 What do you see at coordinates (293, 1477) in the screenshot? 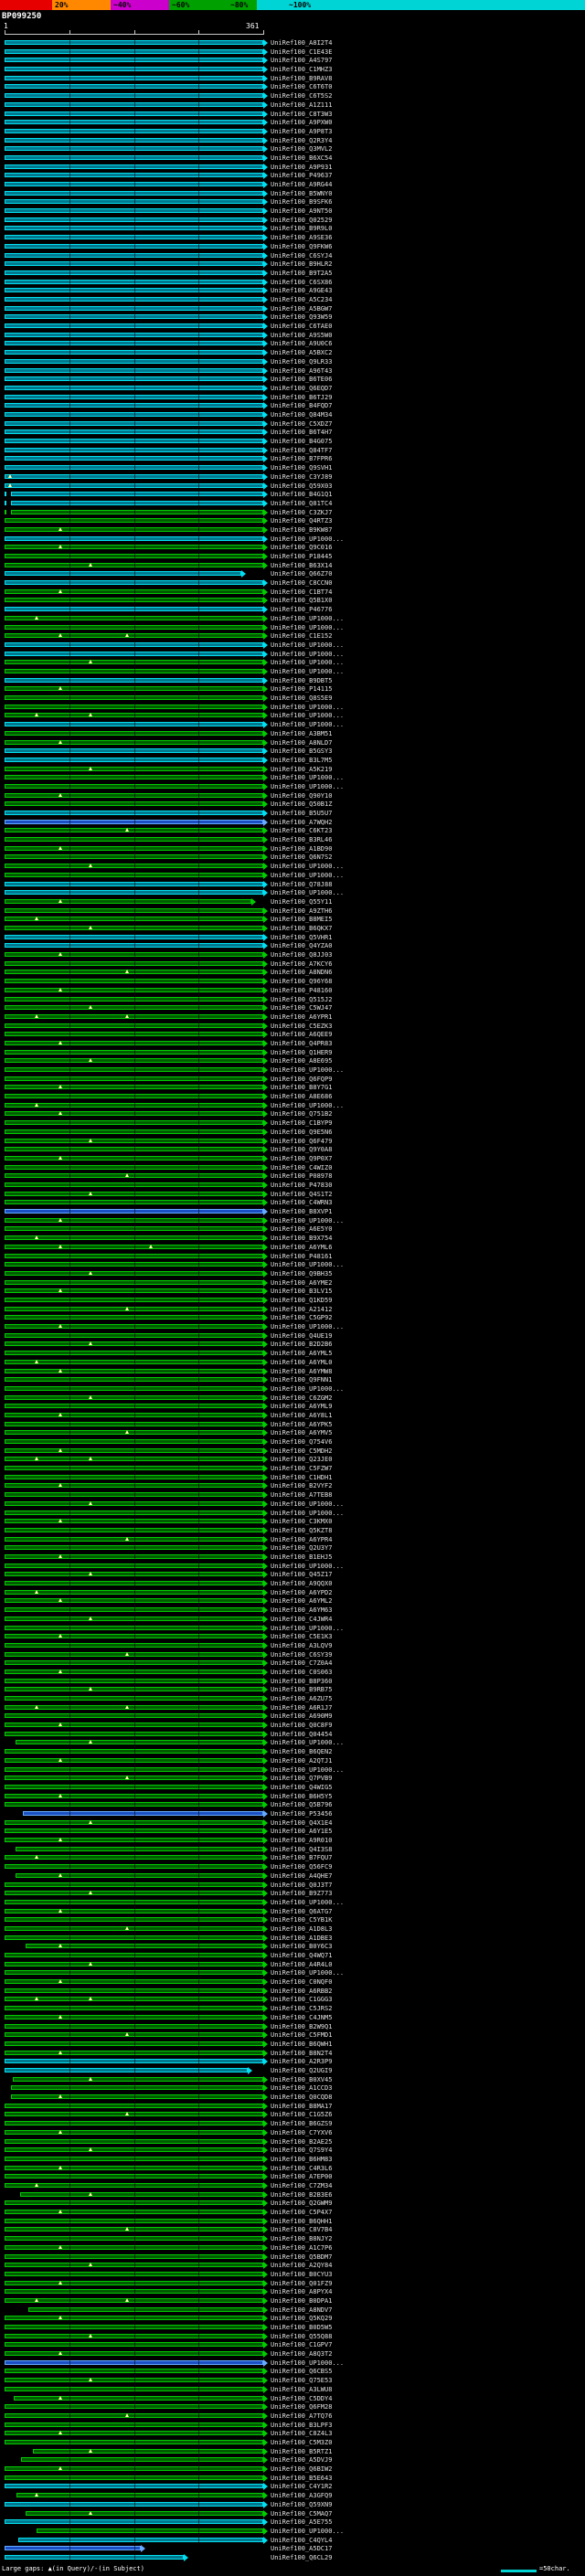
I see `hit-row: UniRef100_C1HDH1` at bounding box center [293, 1477].